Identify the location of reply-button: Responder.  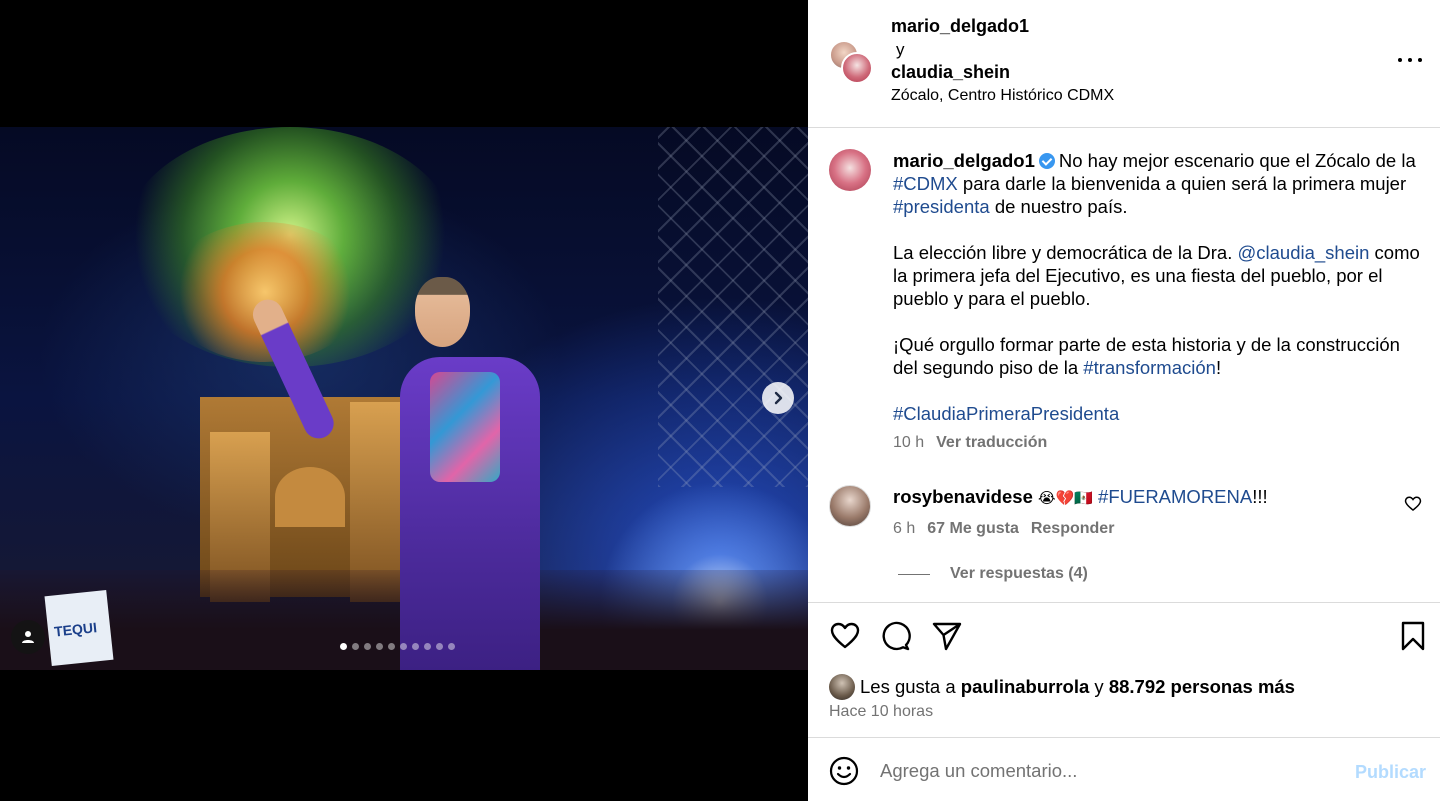
(1073, 528).